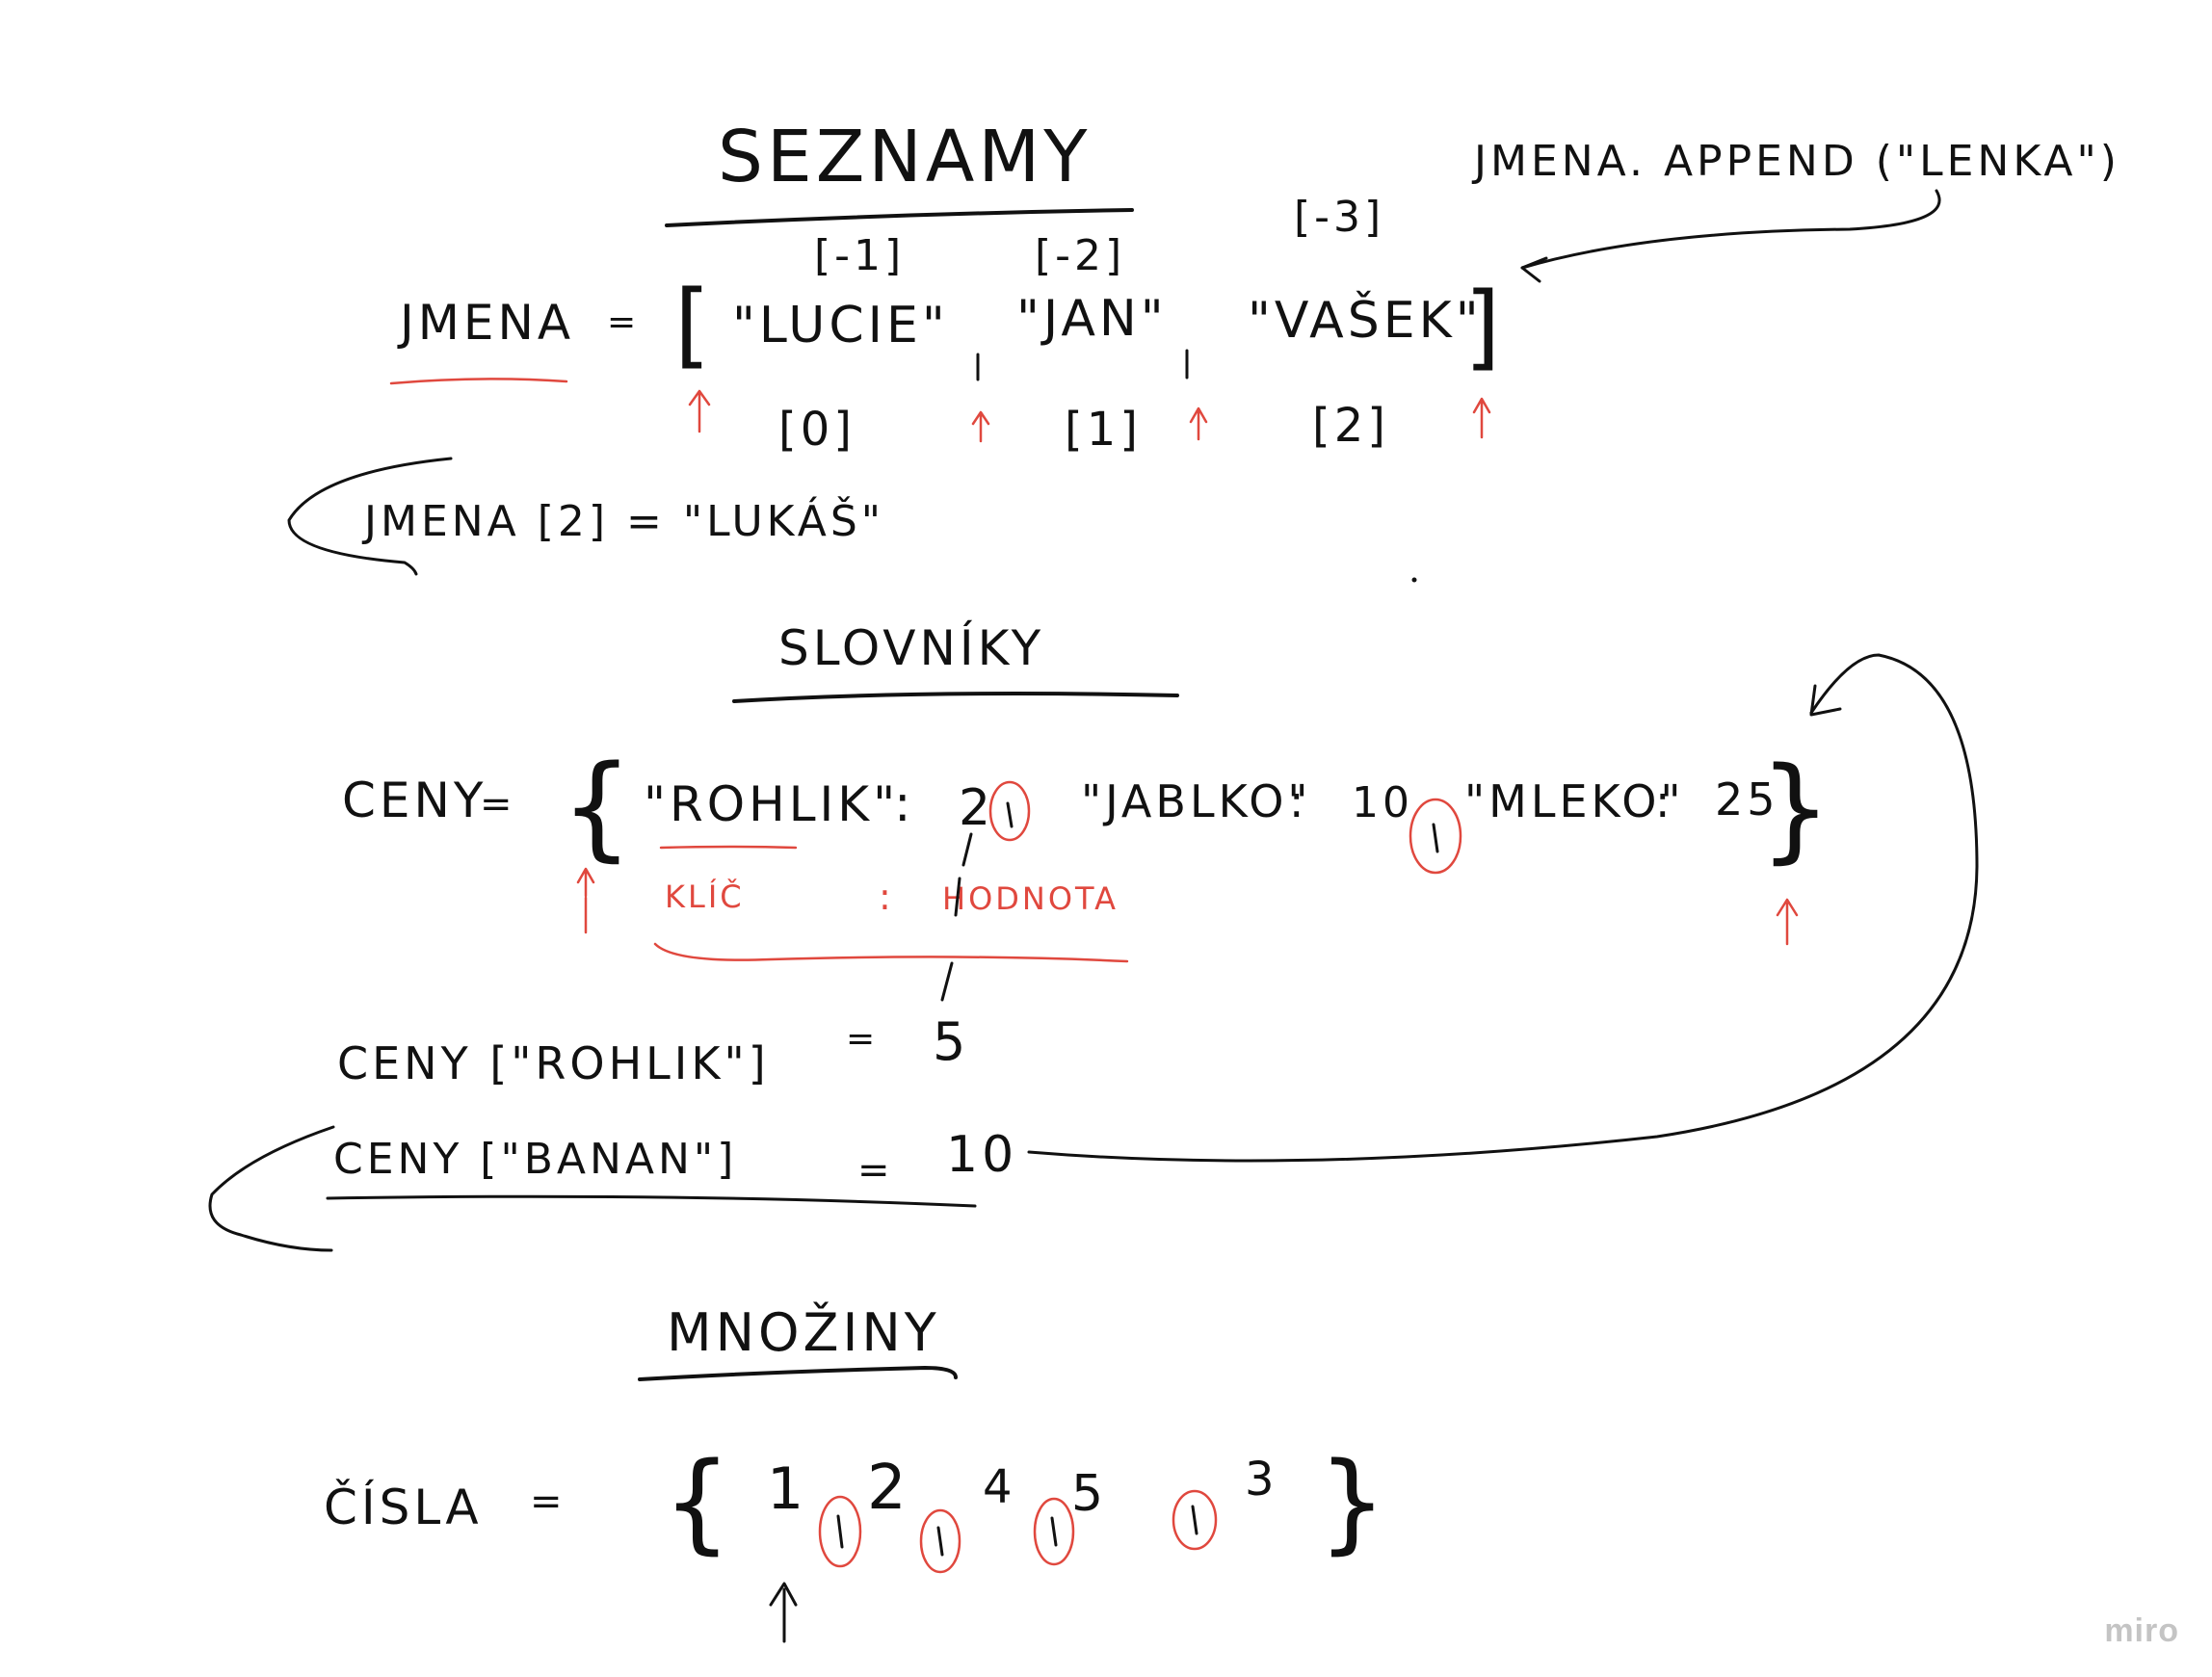 The image size is (2212, 1677). I want to click on ceny-equals: =, so click(498, 804).